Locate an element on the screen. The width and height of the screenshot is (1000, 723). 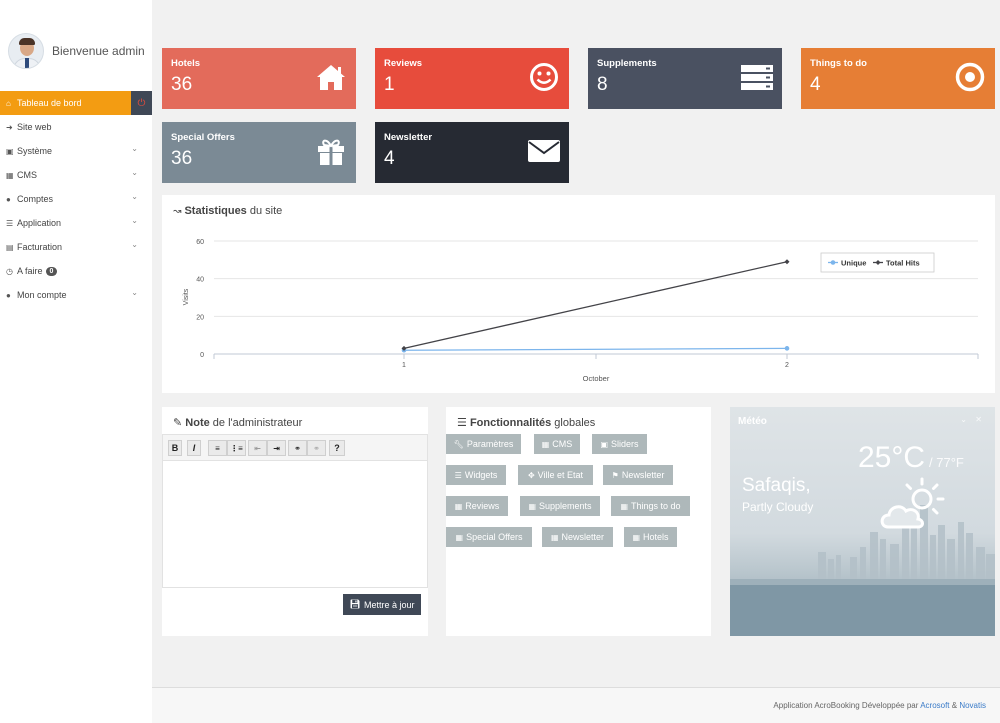
tile-things-to-do: Things to do 4 is located at coordinates (898, 78).